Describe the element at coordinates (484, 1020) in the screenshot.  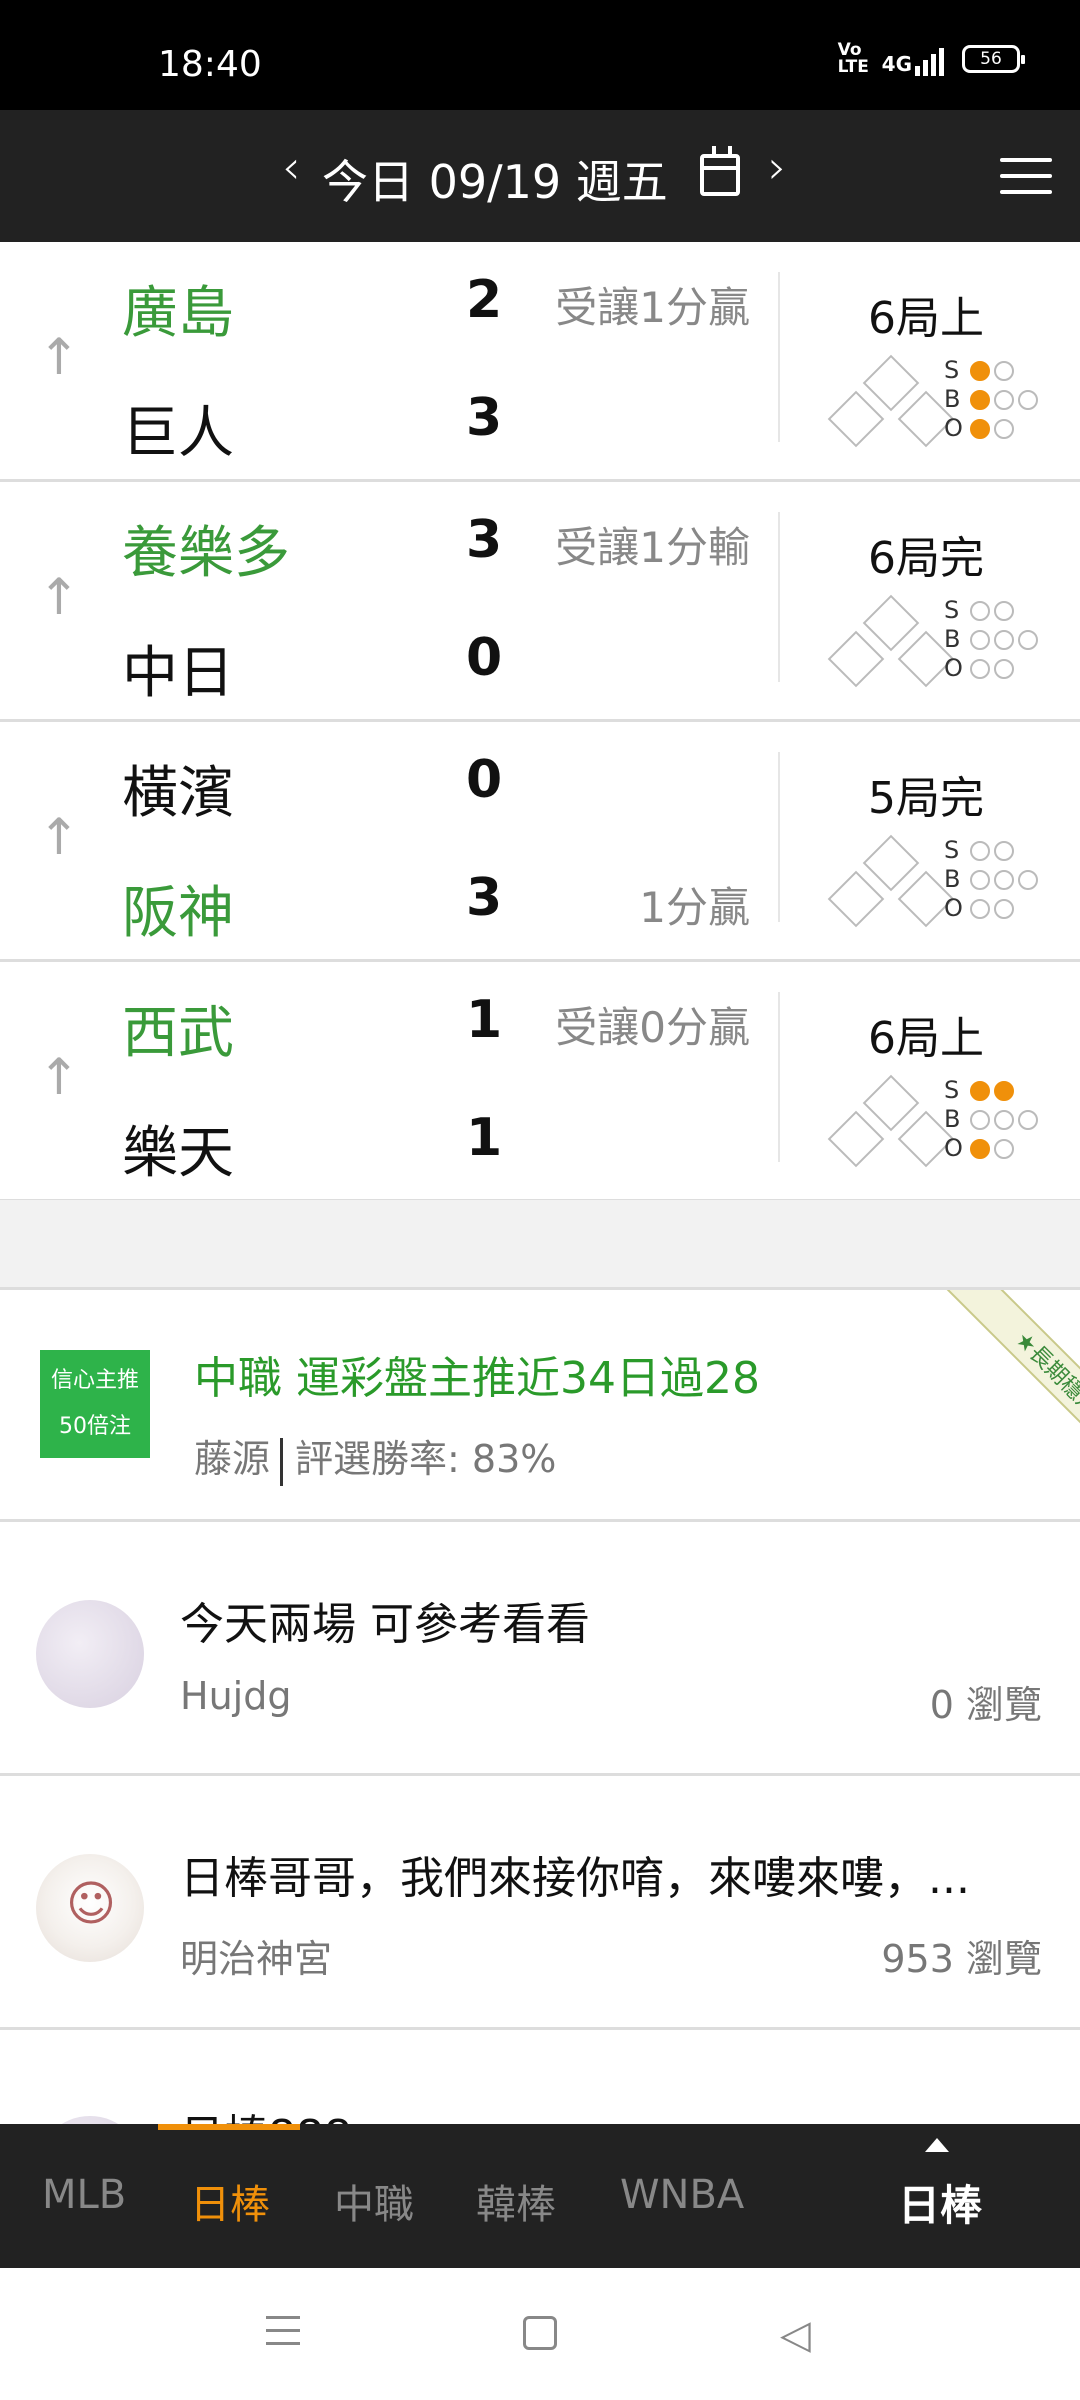
I see `team1-score: 1` at that location.